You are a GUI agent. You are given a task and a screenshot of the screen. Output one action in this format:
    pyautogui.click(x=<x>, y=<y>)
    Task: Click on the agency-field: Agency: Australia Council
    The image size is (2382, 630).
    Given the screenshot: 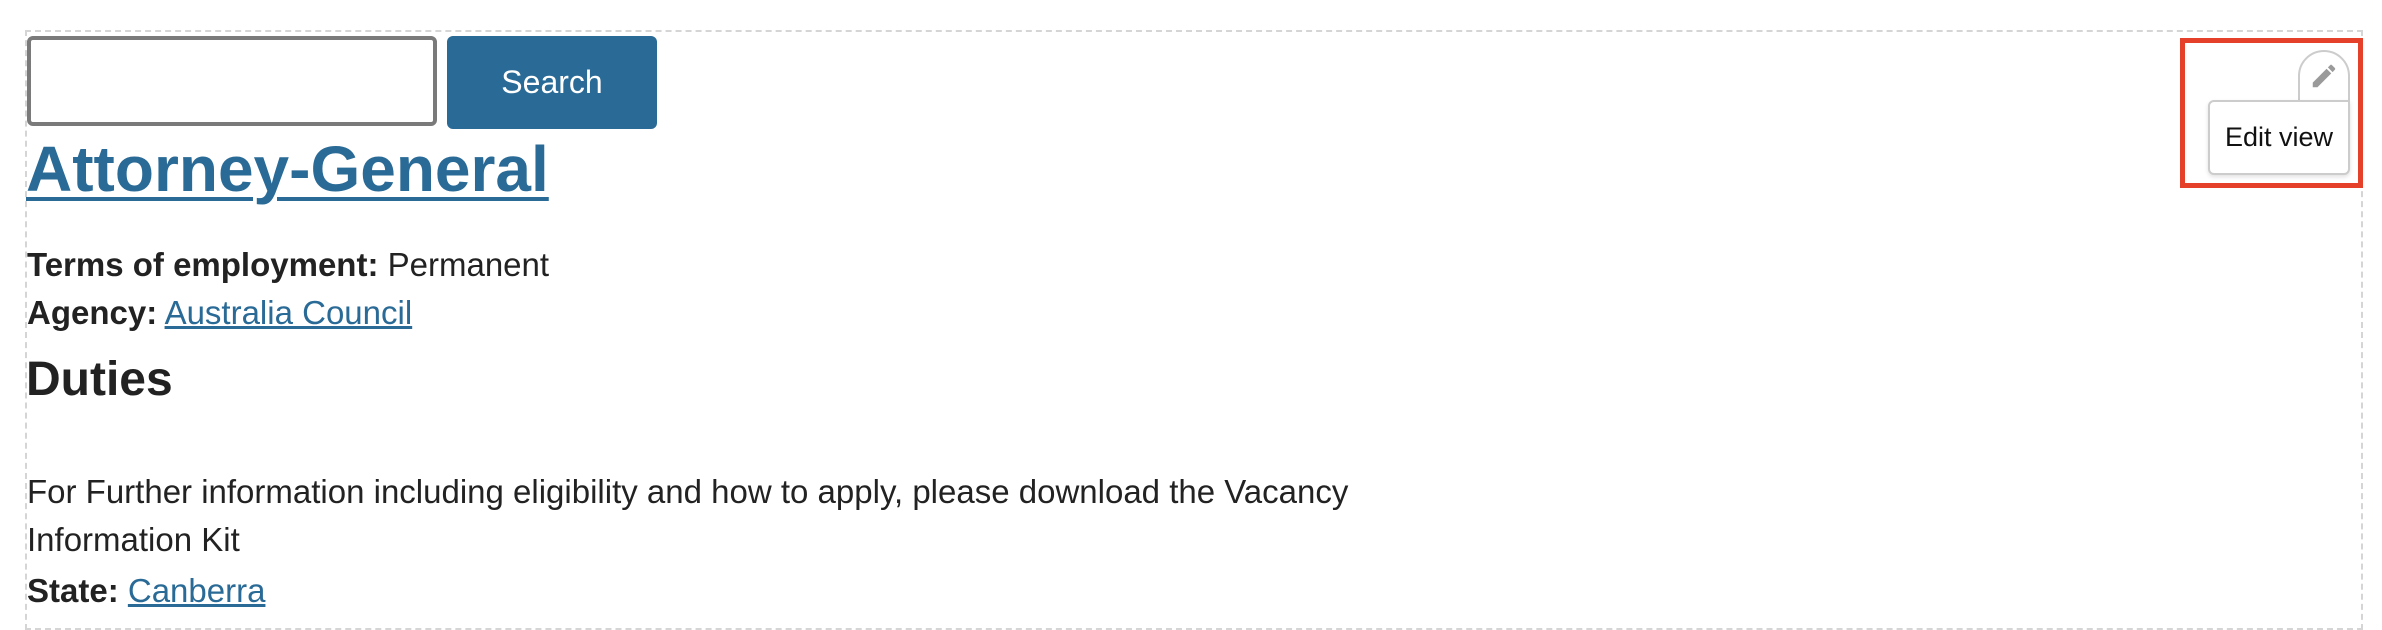 What is the action you would take?
    pyautogui.click(x=219, y=313)
    